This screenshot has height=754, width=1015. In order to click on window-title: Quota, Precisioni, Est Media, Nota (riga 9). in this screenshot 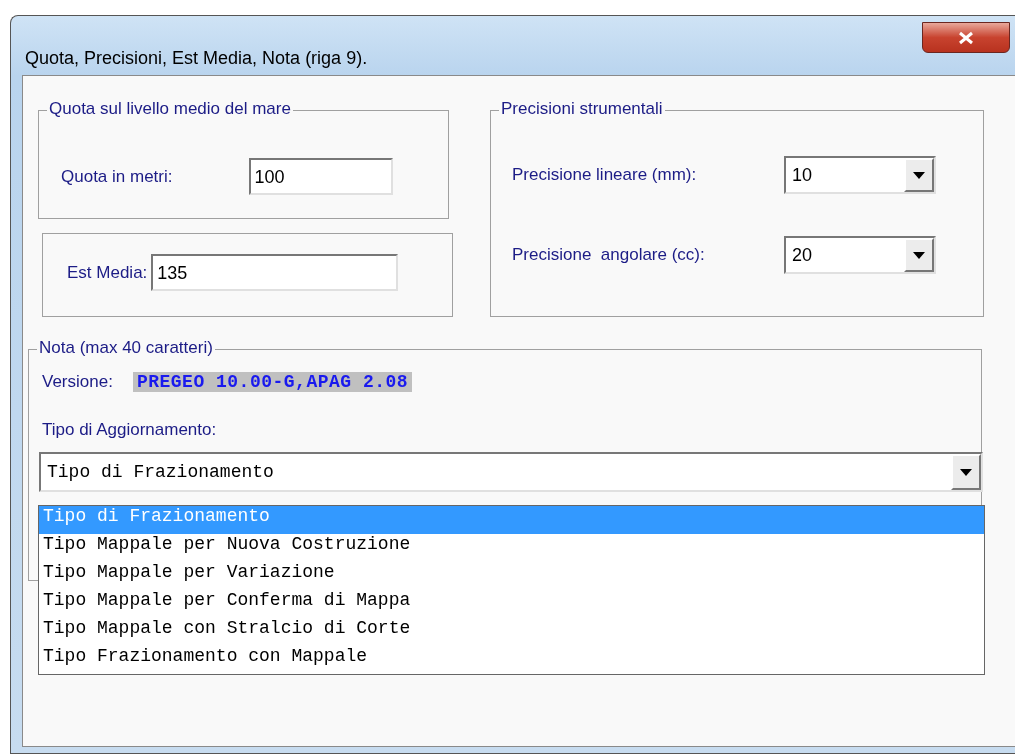, I will do `click(196, 58)`.